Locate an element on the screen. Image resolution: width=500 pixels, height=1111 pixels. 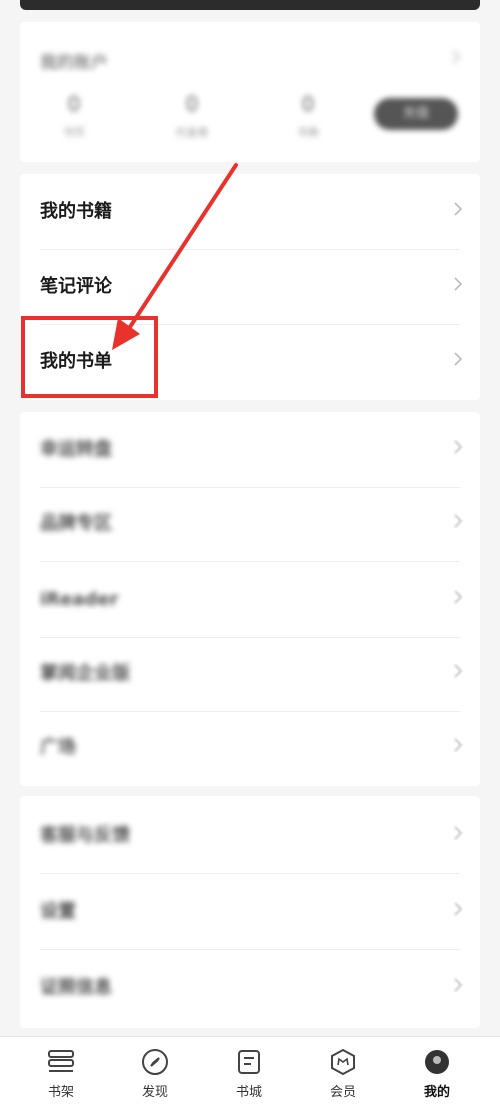
annotation-highlight-box is located at coordinates (89, 357).